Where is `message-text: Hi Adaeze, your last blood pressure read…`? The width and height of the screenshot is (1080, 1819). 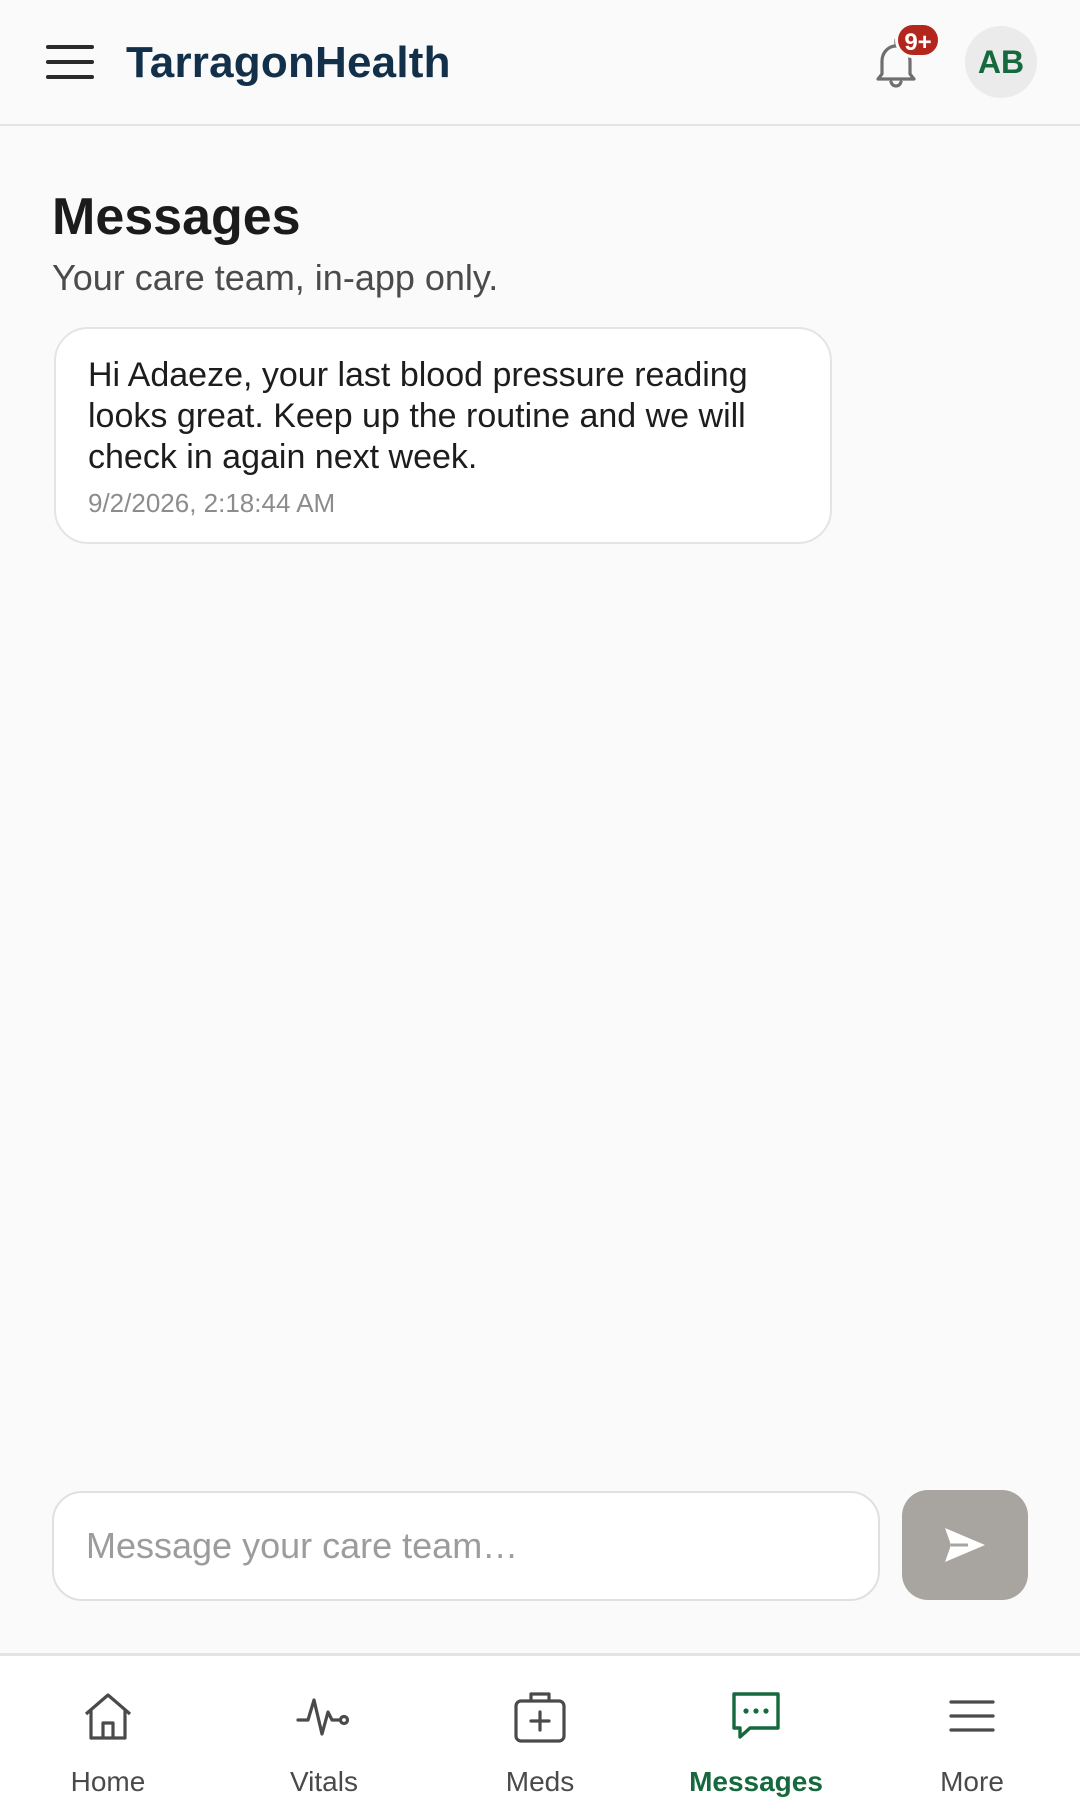 message-text: Hi Adaeze, your last blood pressure read… is located at coordinates (418, 416).